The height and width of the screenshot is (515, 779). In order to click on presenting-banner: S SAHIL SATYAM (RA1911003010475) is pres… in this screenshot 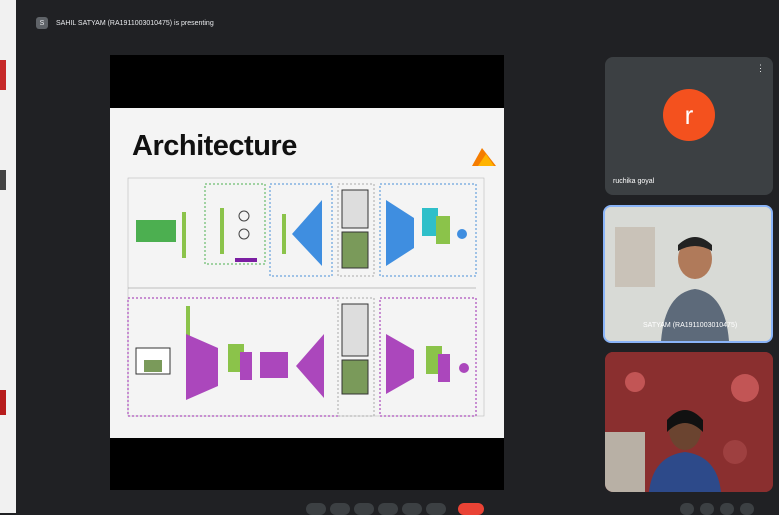, I will do `click(125, 23)`.